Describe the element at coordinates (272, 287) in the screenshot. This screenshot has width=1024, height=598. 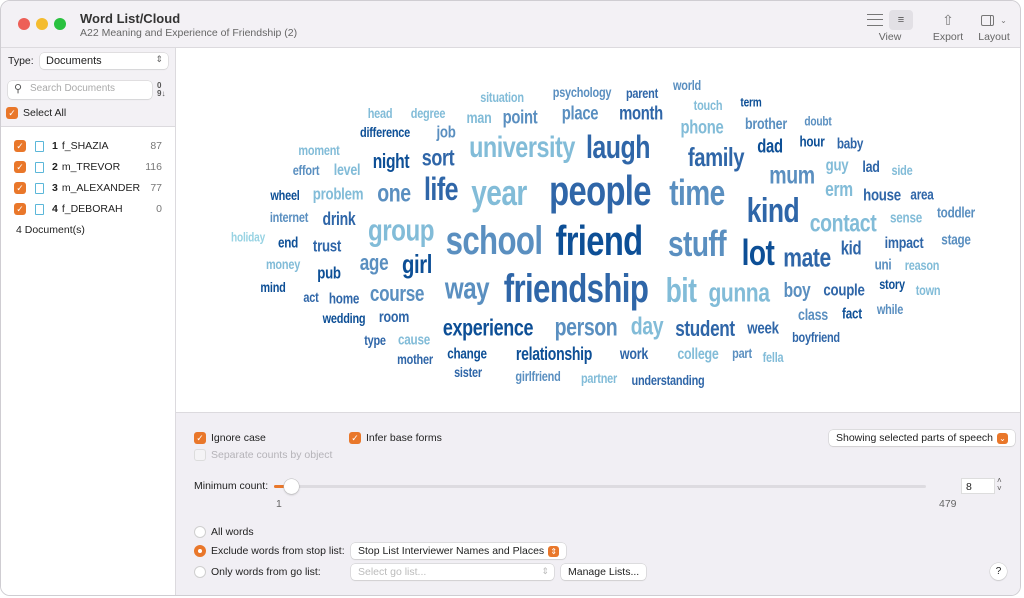
I see `cloud-word: mind` at that location.